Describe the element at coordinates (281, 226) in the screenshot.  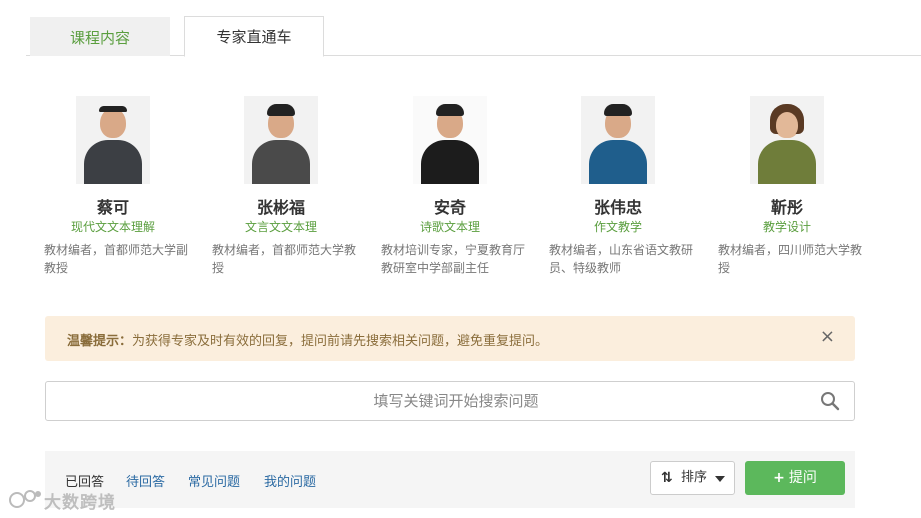
I see `expert-field: 文言文文本理` at that location.